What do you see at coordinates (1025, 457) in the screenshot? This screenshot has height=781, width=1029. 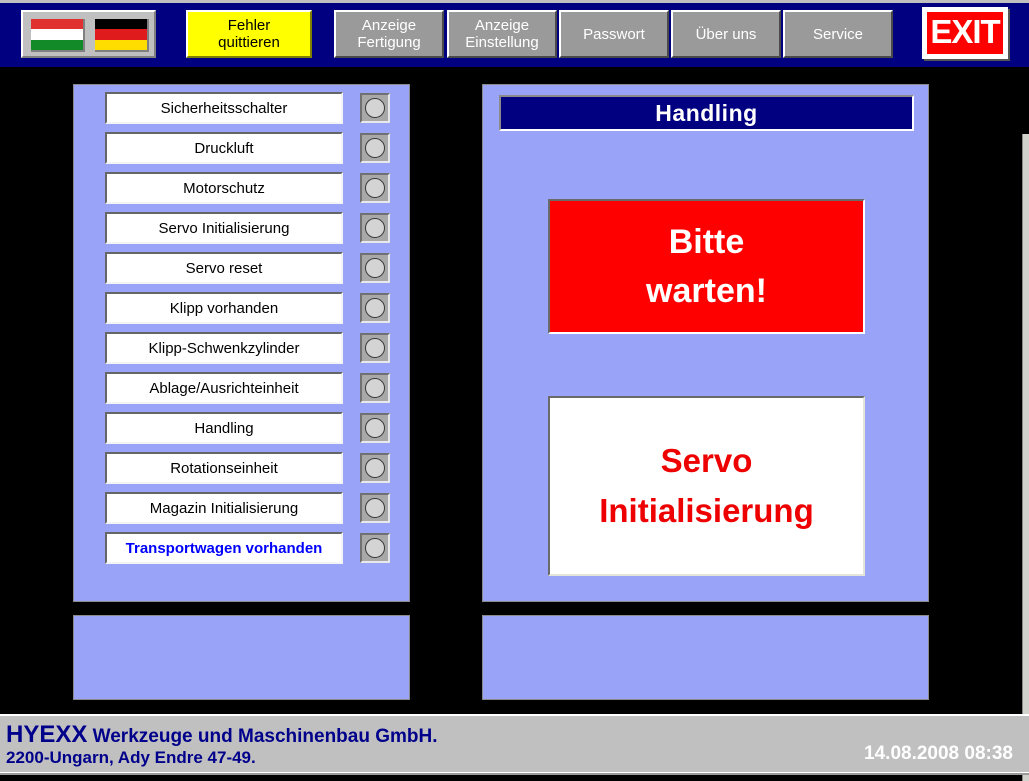 I see `right-edge-strip` at bounding box center [1025, 457].